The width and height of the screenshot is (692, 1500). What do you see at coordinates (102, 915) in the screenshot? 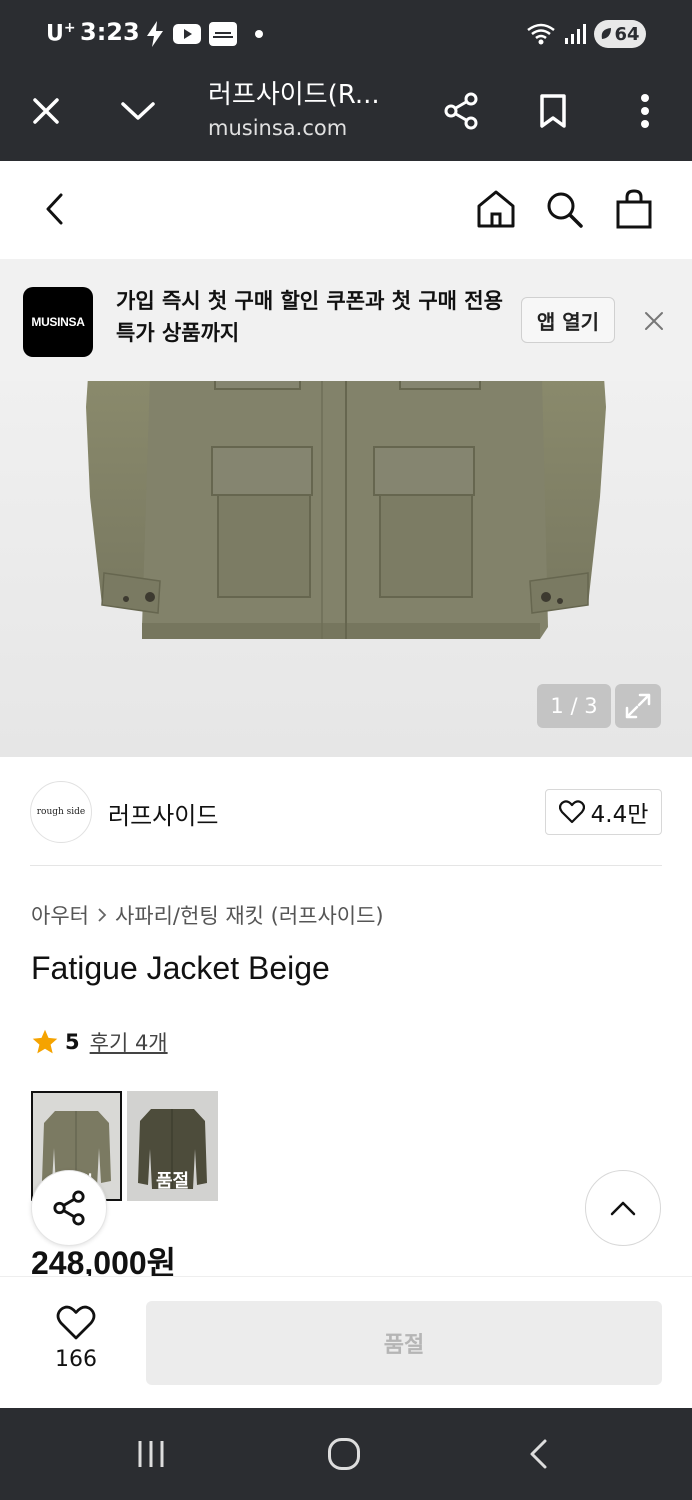
I see `chevron-right-icon` at bounding box center [102, 915].